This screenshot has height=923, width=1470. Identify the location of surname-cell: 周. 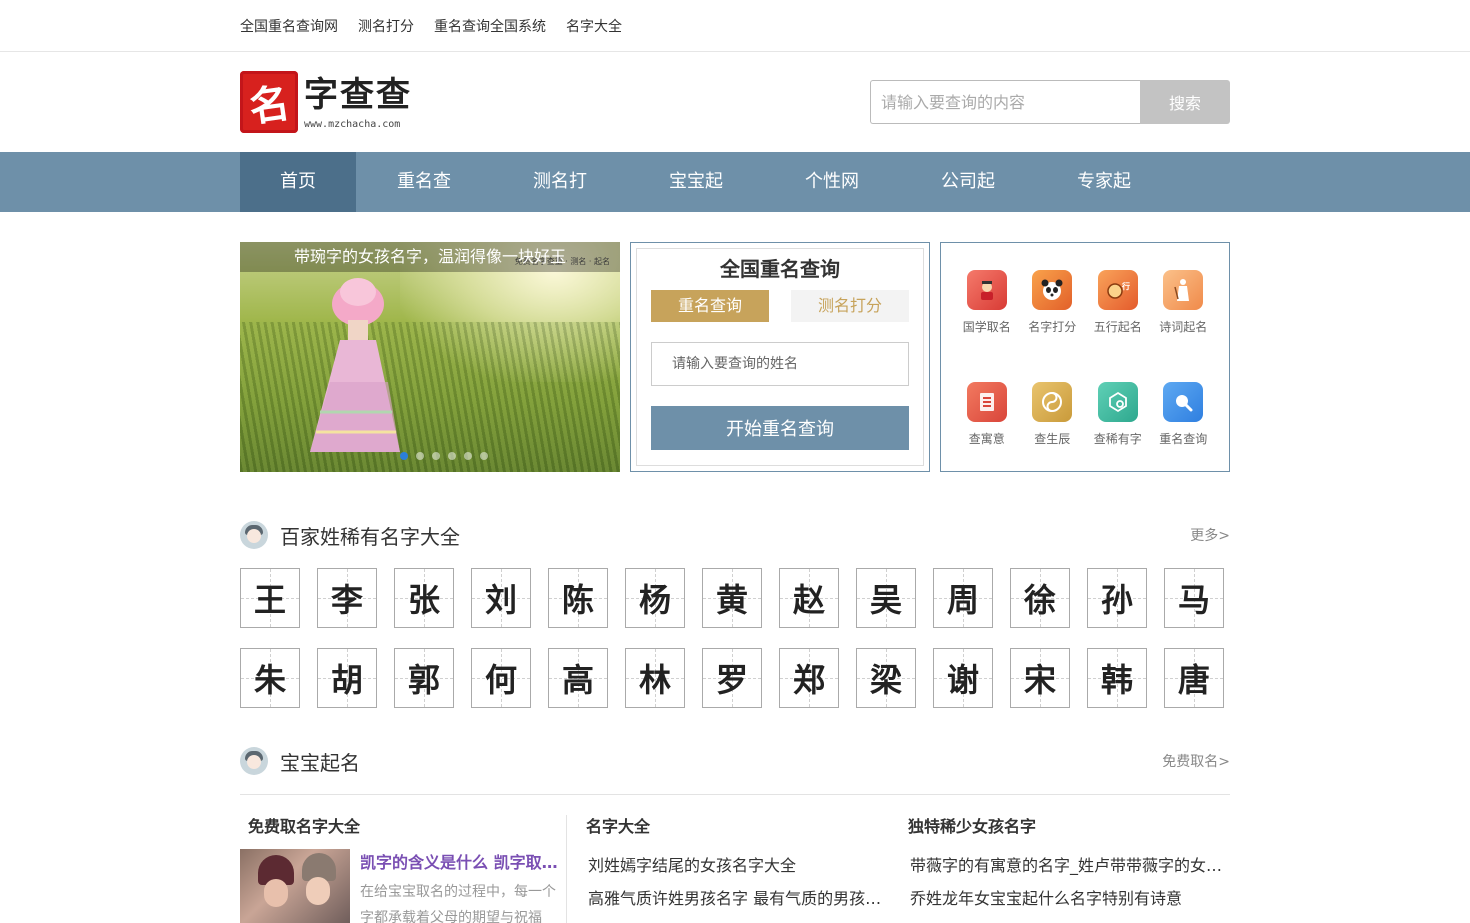
(963, 598).